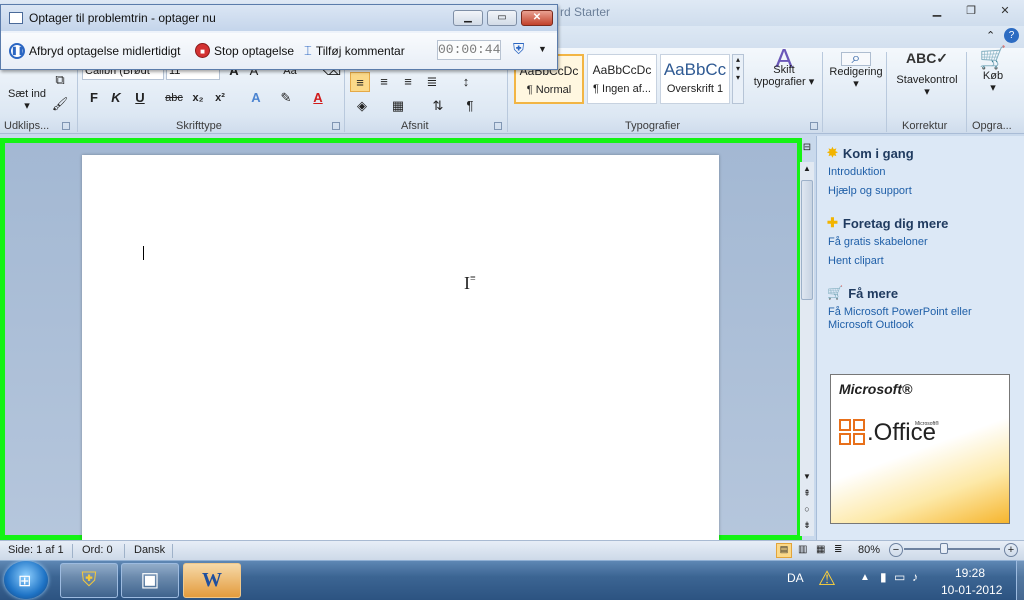  I want to click on zoom-in-icon: +, so click(1011, 550).